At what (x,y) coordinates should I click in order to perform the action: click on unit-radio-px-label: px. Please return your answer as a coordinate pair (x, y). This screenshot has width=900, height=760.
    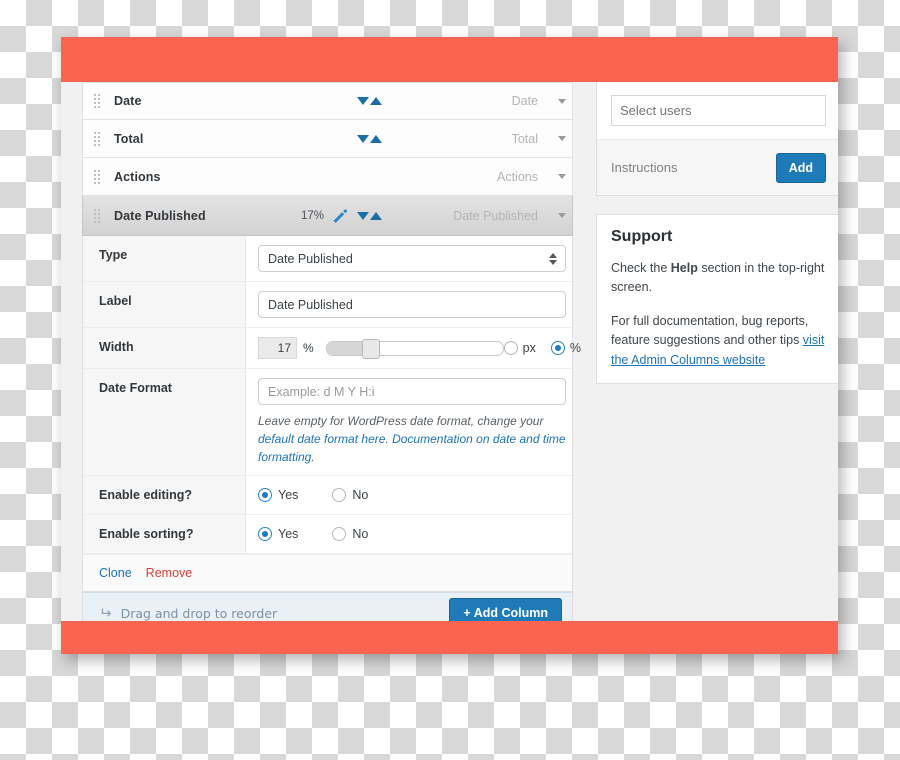
    Looking at the image, I should click on (529, 348).